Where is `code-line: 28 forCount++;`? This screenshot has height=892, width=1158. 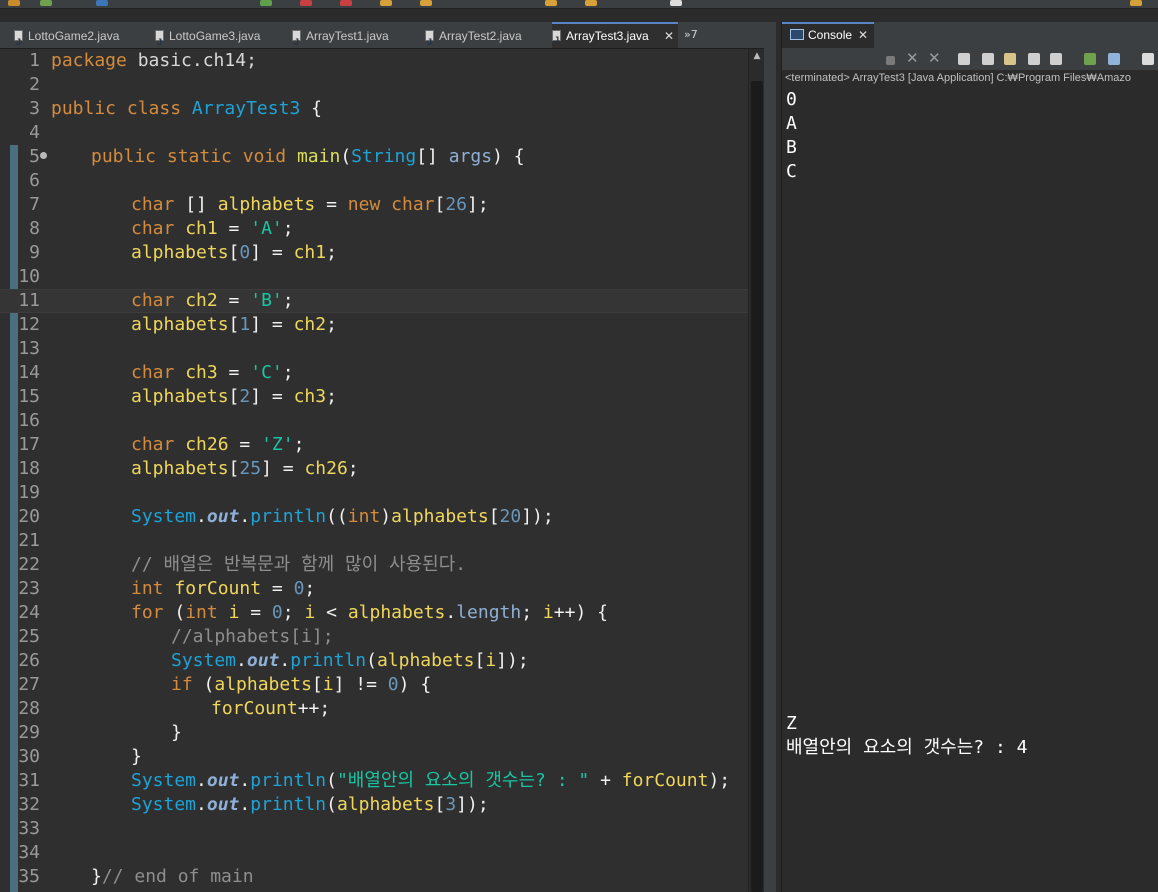
code-line: 28 forCount++; is located at coordinates (374, 709).